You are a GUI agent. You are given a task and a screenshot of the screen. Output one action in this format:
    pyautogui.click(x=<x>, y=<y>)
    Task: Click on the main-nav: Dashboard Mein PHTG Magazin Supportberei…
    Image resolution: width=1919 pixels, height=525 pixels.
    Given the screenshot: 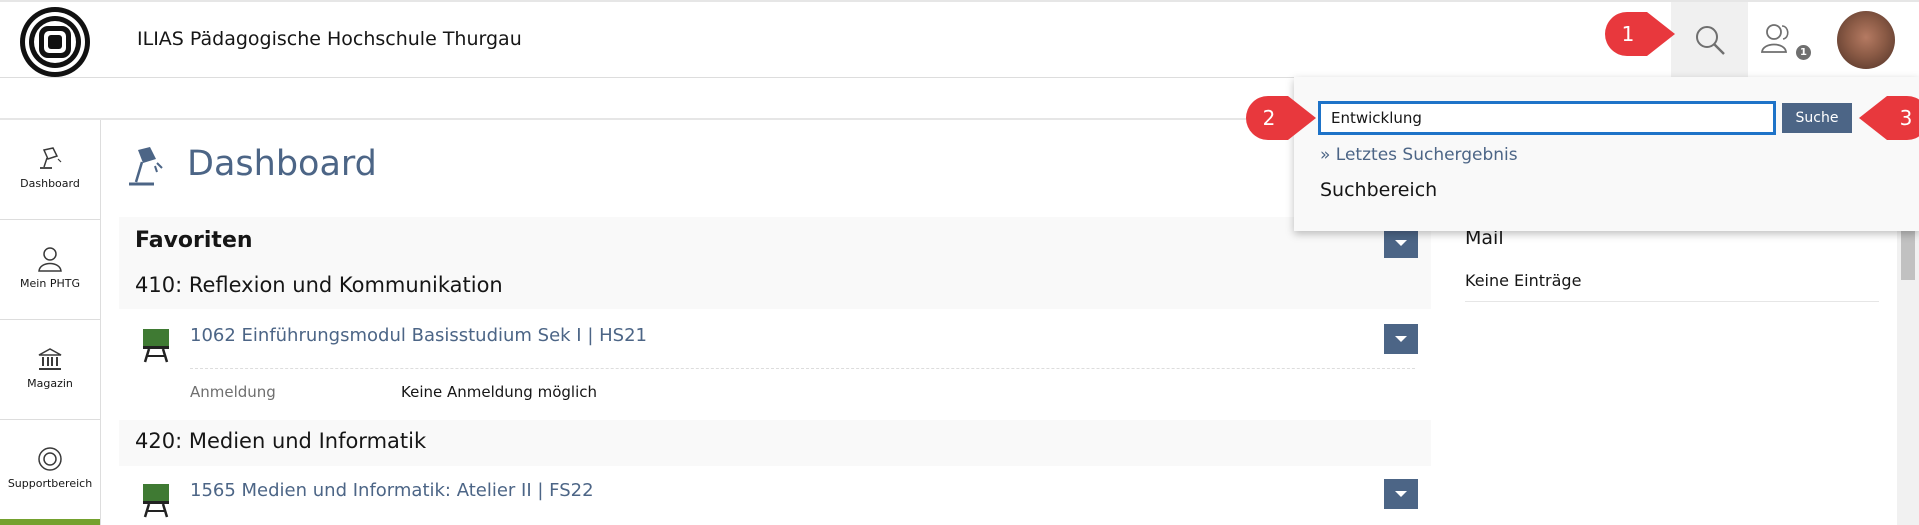 What is the action you would take?
    pyautogui.click(x=50, y=322)
    